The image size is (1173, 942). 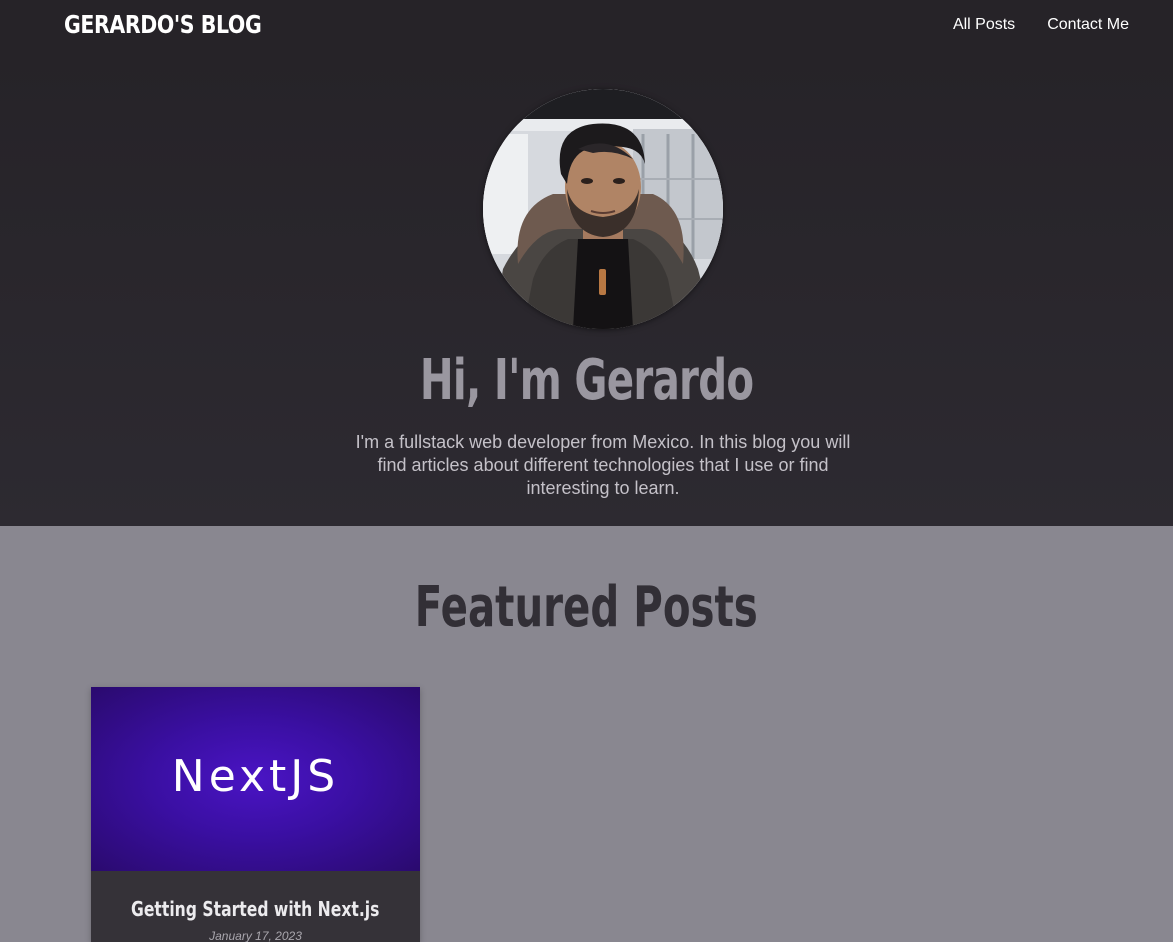 I want to click on featured-posts-heading-text: Featured Posts, so click(x=586, y=607).